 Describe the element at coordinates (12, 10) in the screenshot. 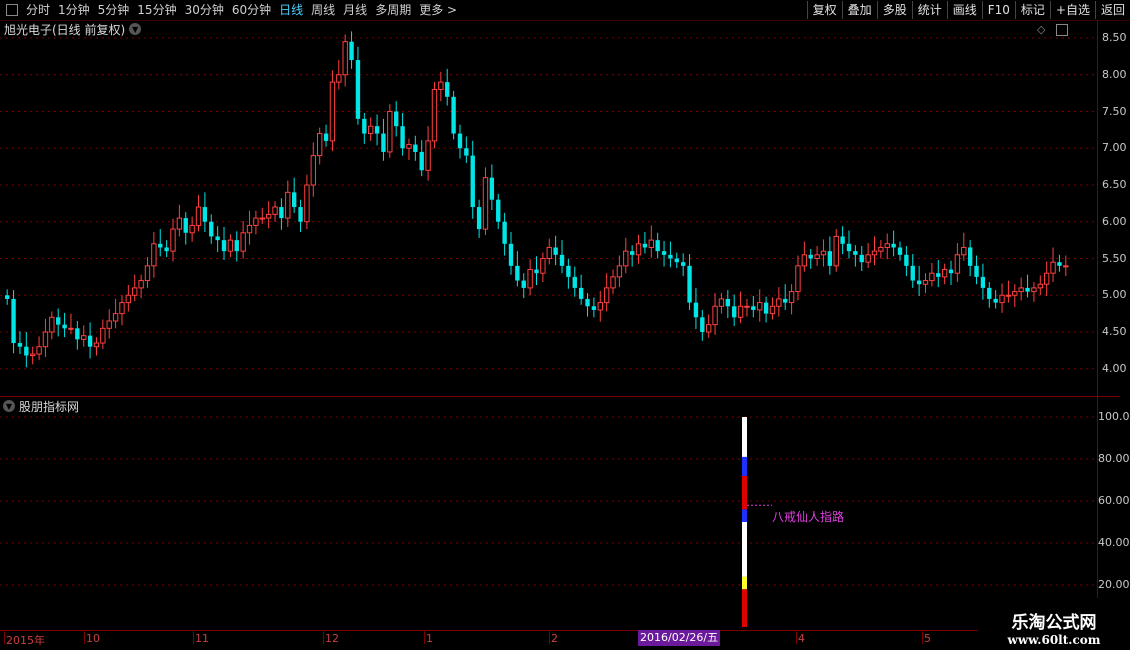

I see `panel-toggle-icon` at that location.